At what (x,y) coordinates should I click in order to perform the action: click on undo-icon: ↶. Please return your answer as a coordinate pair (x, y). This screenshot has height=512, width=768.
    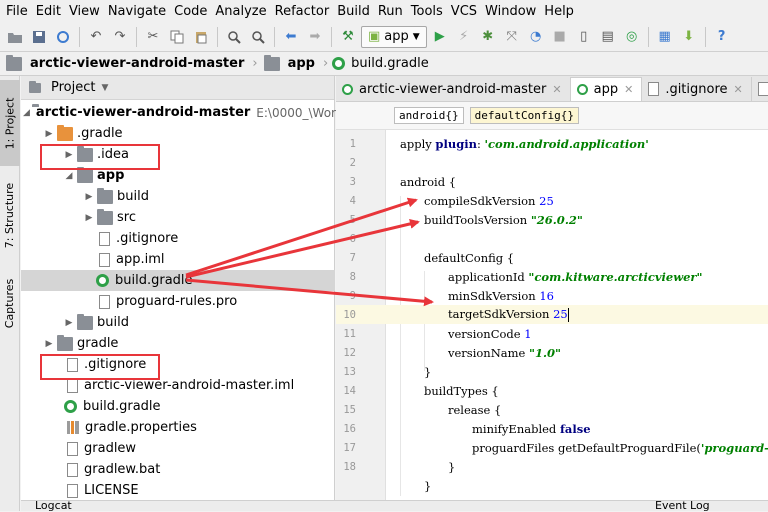
    Looking at the image, I should click on (96, 37).